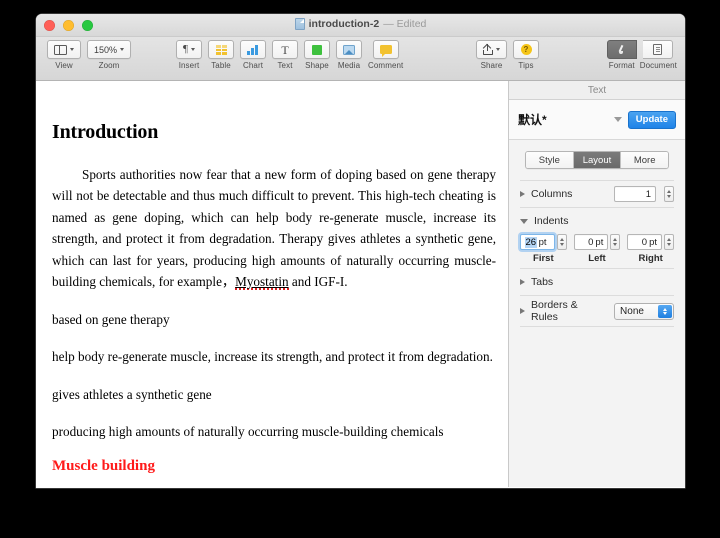  What do you see at coordinates (644, 160) in the screenshot?
I see `tab-more: More` at bounding box center [644, 160].